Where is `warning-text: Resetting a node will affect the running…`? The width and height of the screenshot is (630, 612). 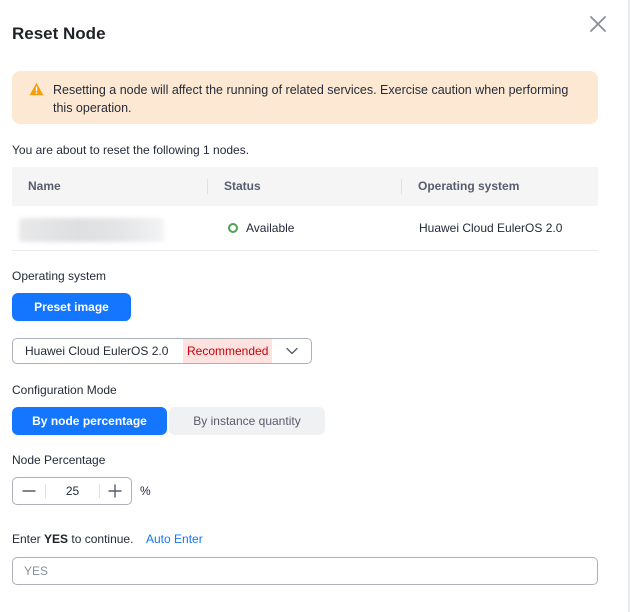 warning-text: Resetting a node will affect the running… is located at coordinates (311, 99).